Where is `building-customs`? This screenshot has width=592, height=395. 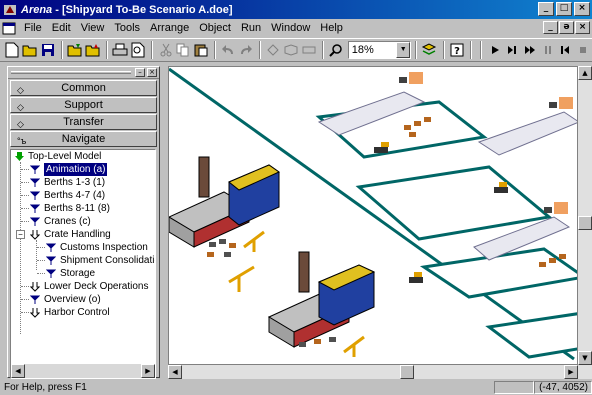
building-customs is located at coordinates (321, 299).